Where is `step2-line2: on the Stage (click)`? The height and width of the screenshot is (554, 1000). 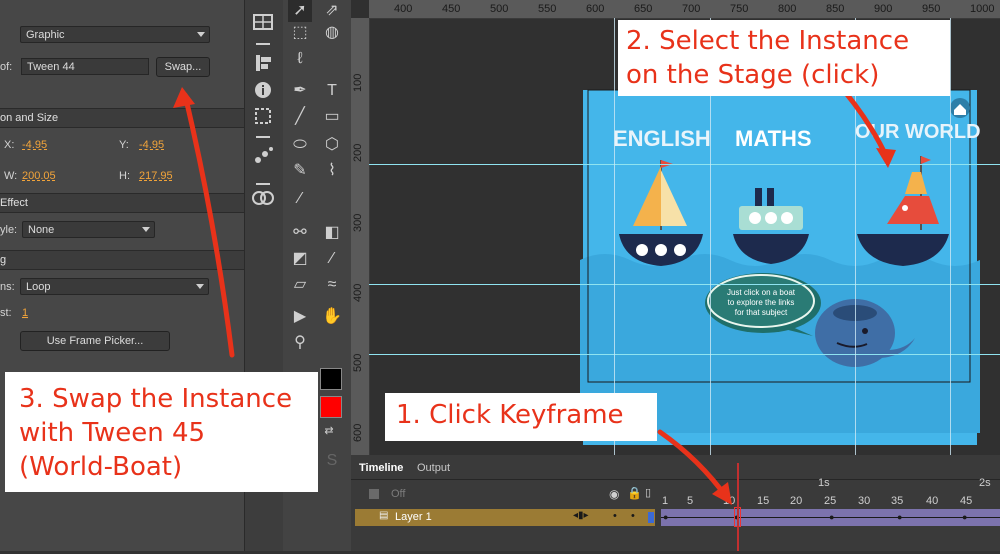
step2-line2: on the Stage (click) is located at coordinates (753, 75).